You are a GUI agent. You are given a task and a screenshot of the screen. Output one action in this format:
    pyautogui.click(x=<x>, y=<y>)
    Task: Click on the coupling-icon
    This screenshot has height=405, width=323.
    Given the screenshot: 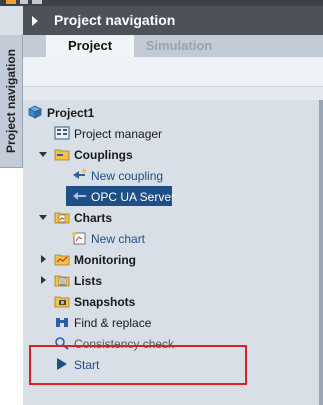 What is the action you would take?
    pyautogui.click(x=79, y=196)
    